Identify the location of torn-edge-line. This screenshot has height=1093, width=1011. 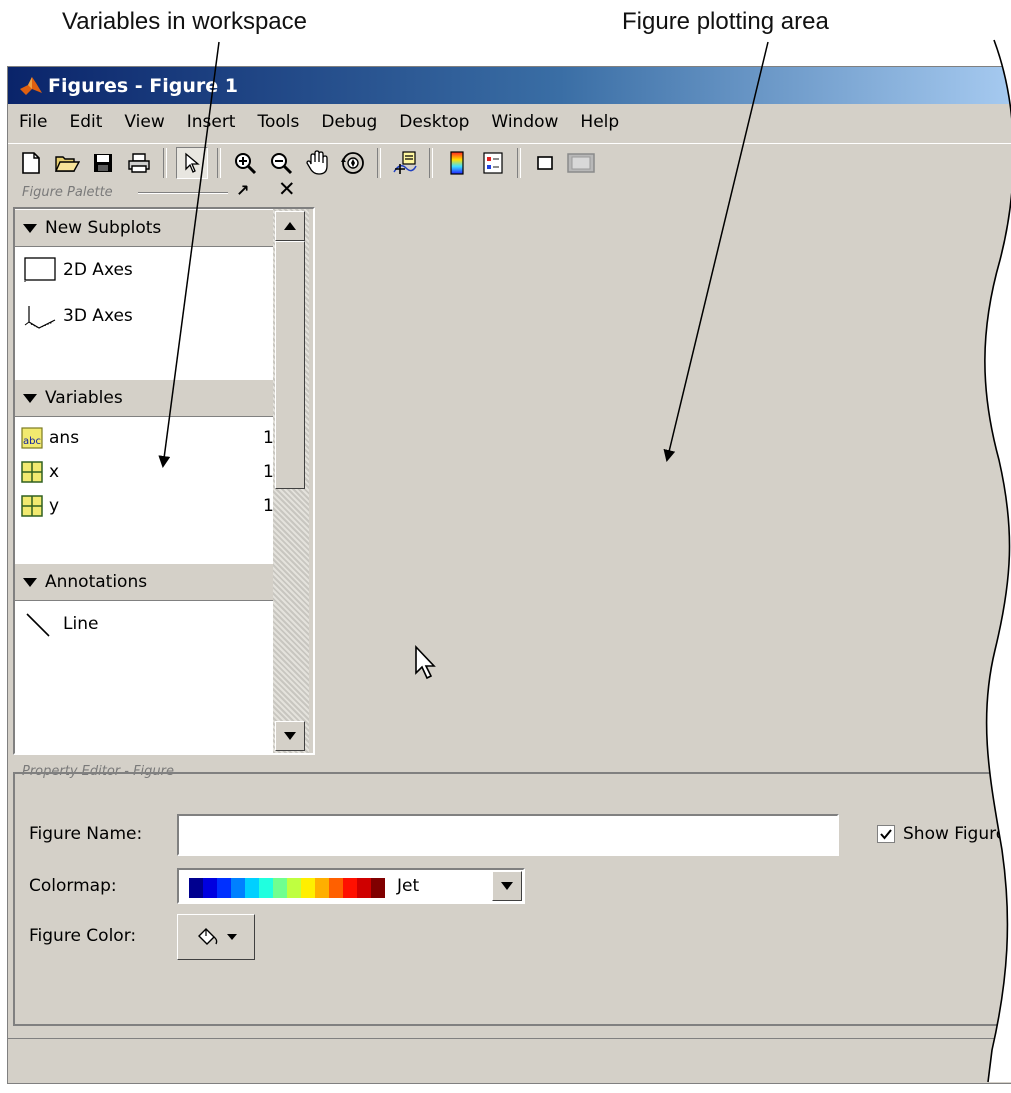
(997, 561).